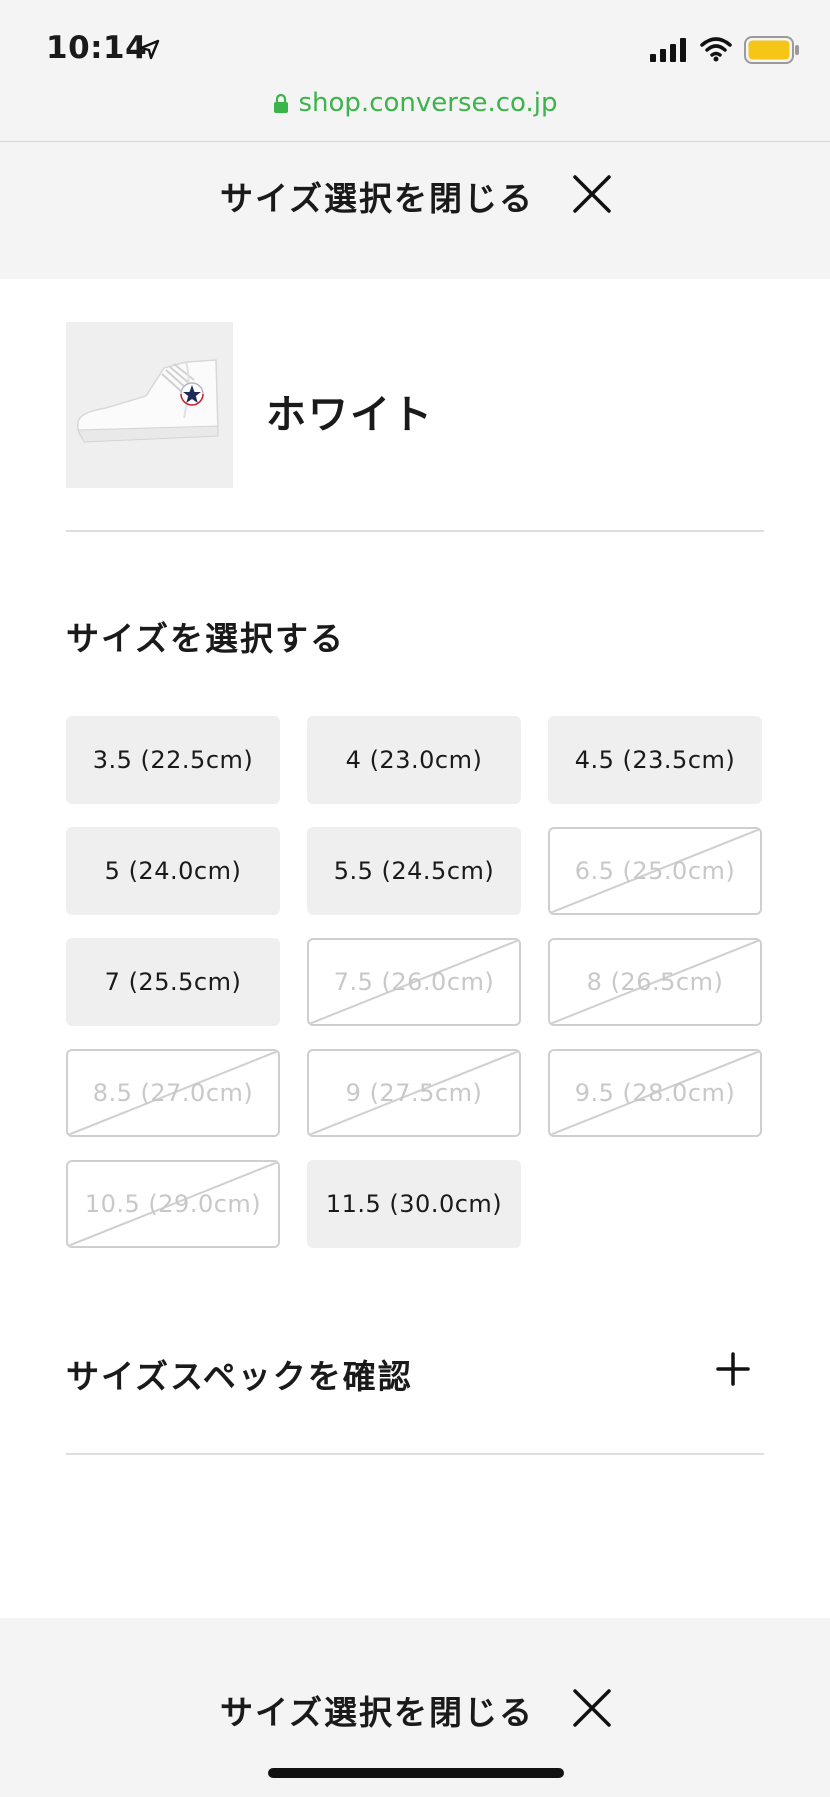  I want to click on size-option-label: 10.5 (29.0cm), so click(173, 1204).